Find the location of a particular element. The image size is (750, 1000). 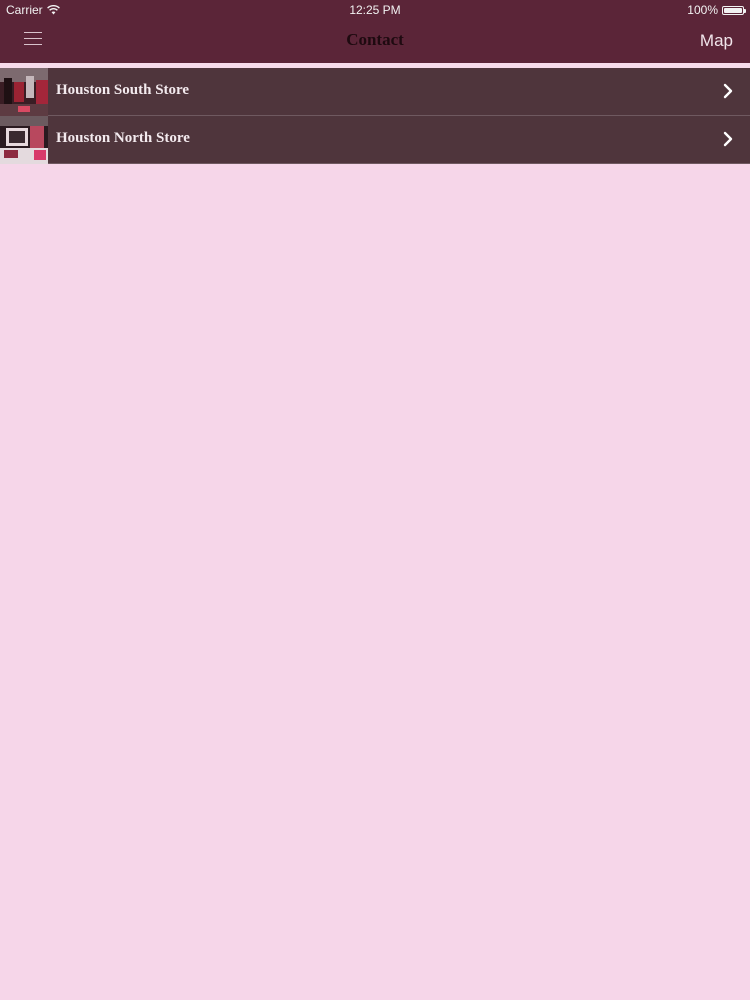

store-row-houston-south: Houston South Store is located at coordinates (375, 92).